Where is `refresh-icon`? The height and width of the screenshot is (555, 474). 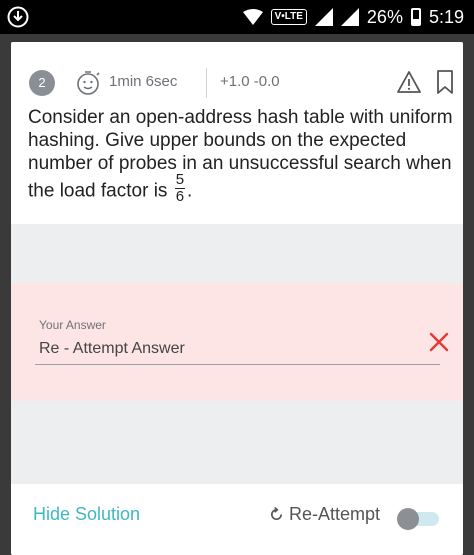
refresh-icon is located at coordinates (277, 513).